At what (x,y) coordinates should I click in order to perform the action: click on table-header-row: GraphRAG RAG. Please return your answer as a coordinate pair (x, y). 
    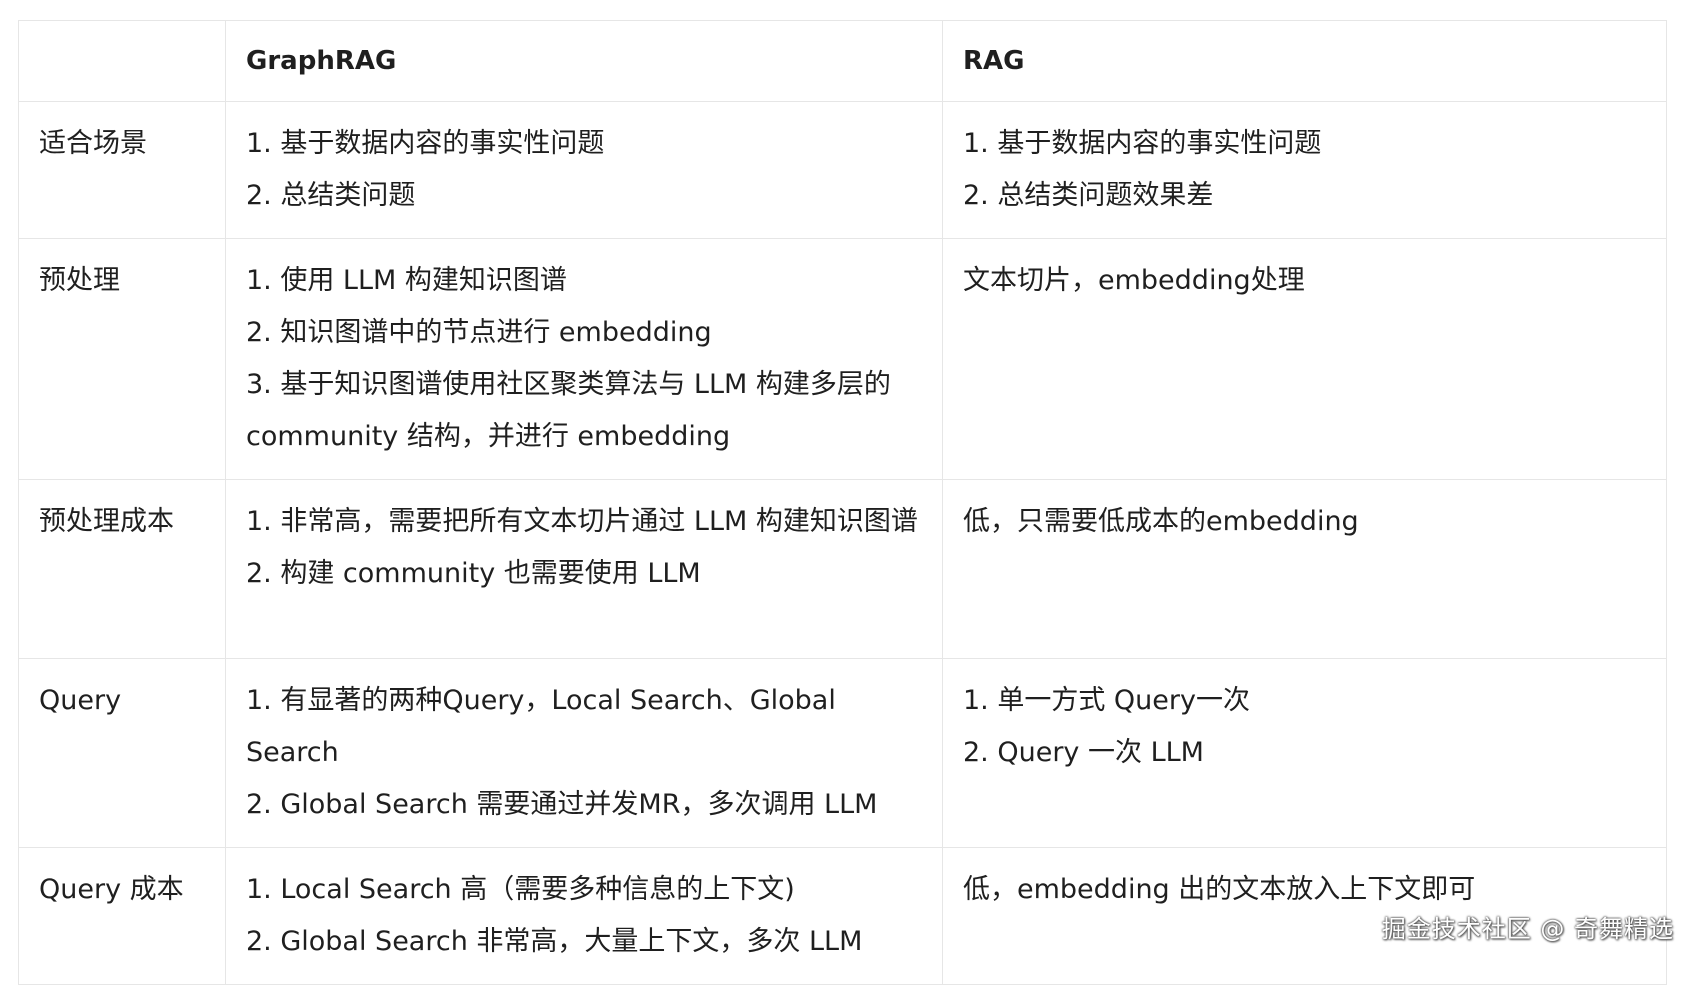
    Looking at the image, I should click on (842, 61).